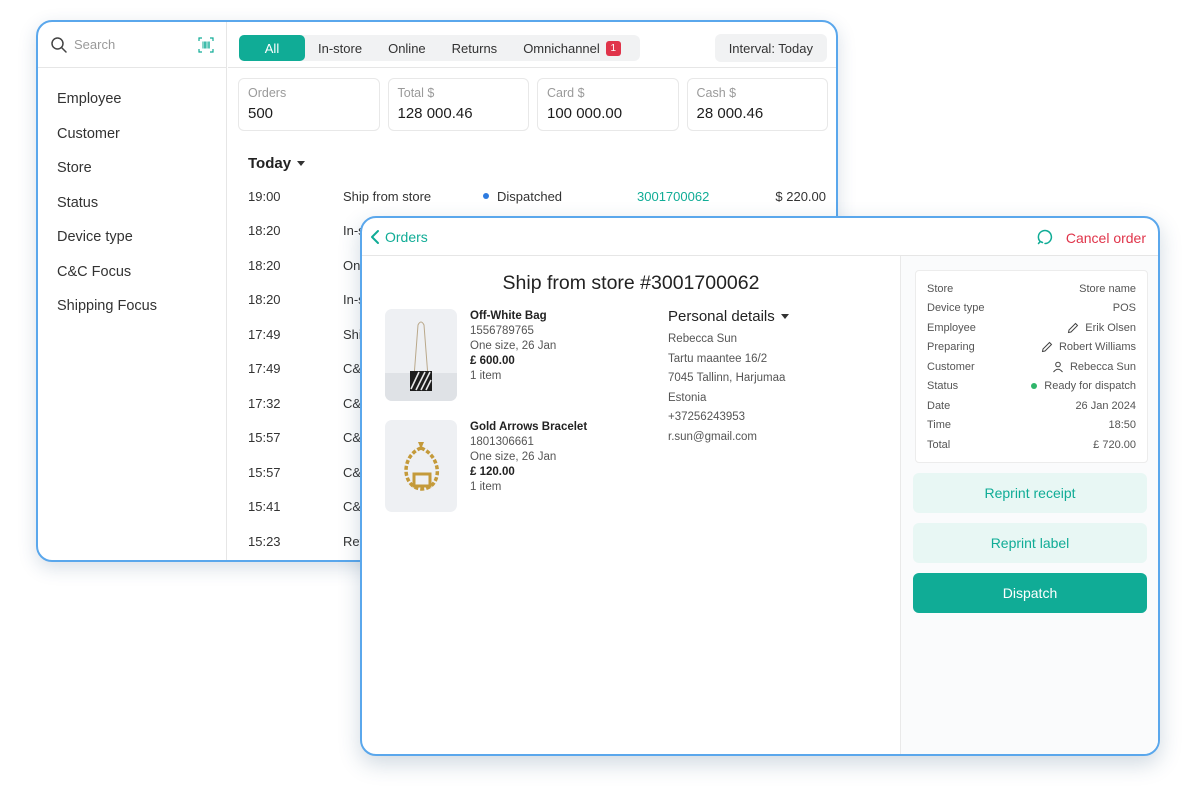 Image resolution: width=1184 pixels, height=800 pixels. I want to click on order-title: Ship from store #3001700062, so click(631, 283).